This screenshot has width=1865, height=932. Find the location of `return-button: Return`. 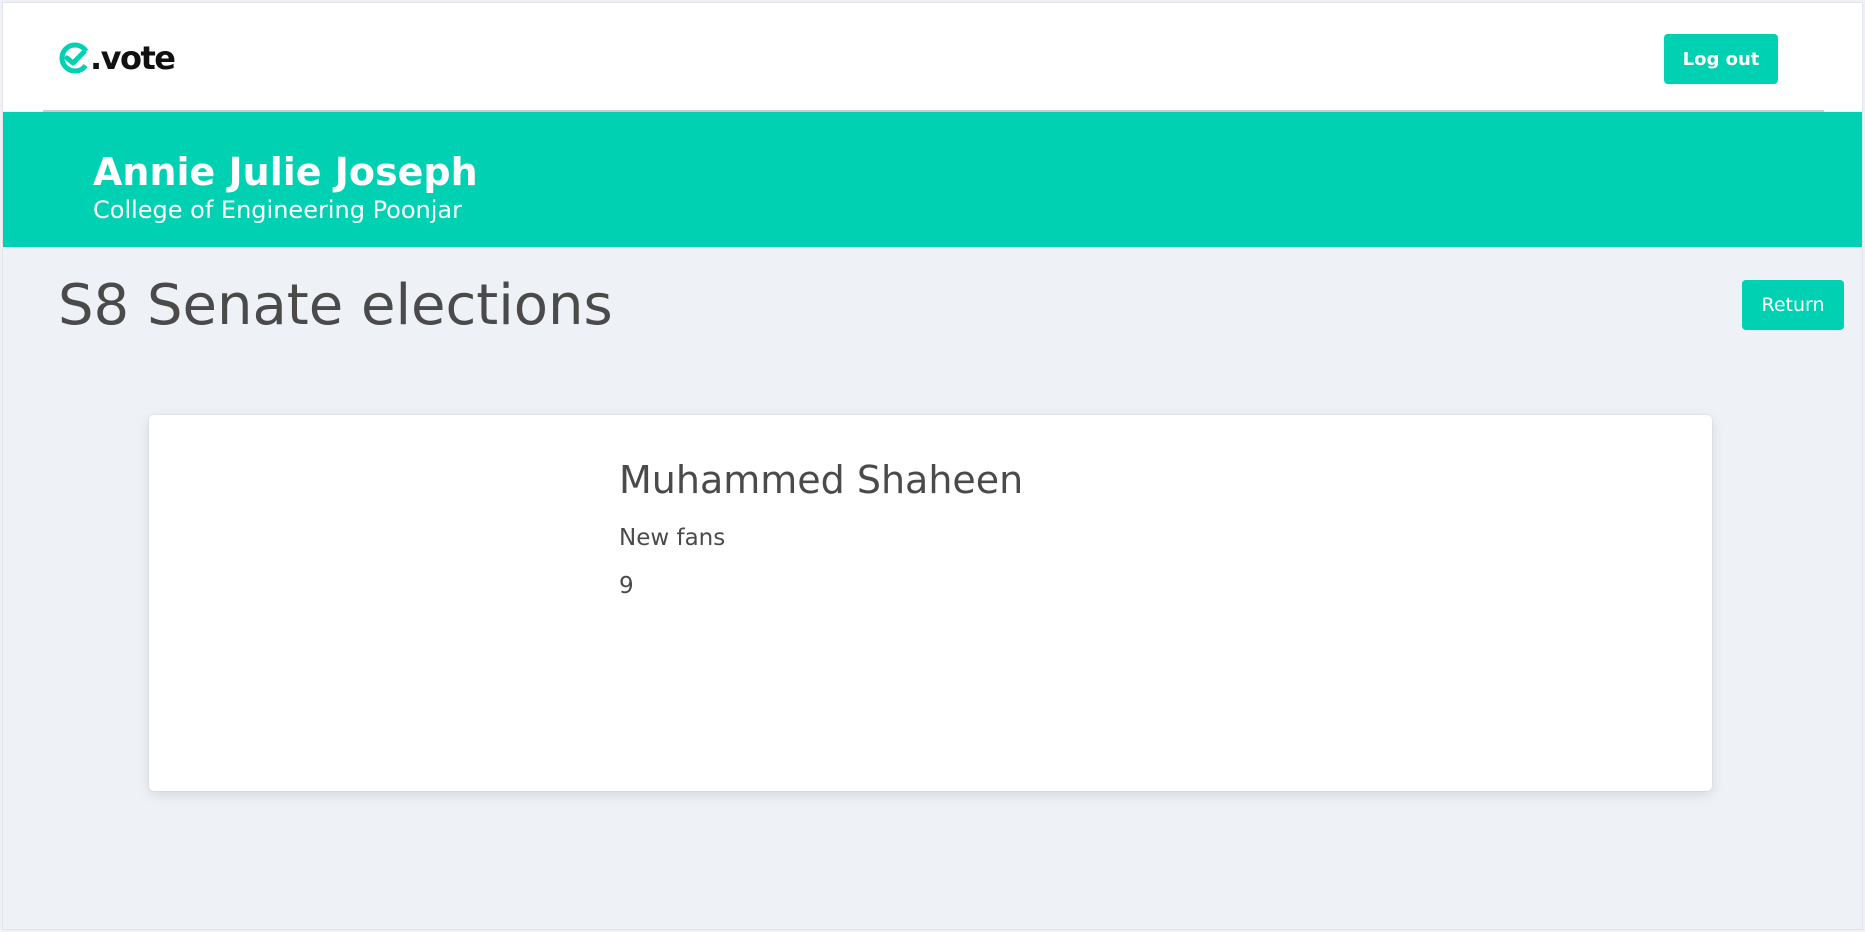

return-button: Return is located at coordinates (1793, 305).